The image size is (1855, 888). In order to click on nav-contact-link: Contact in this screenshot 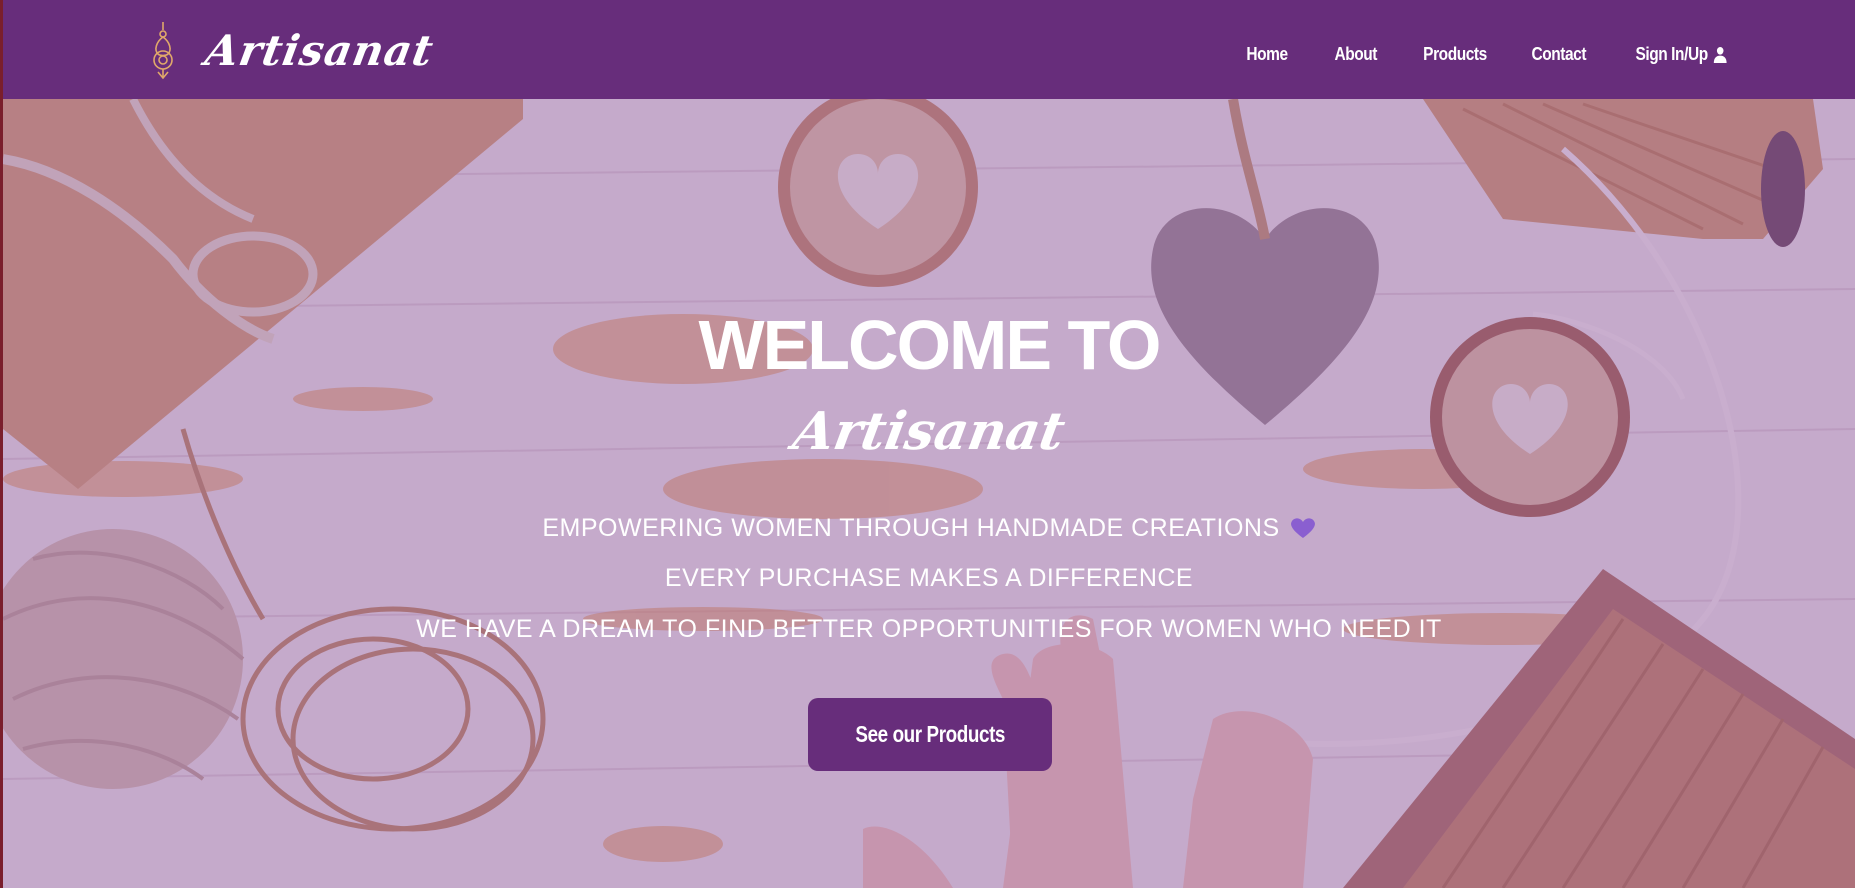, I will do `click(1558, 54)`.